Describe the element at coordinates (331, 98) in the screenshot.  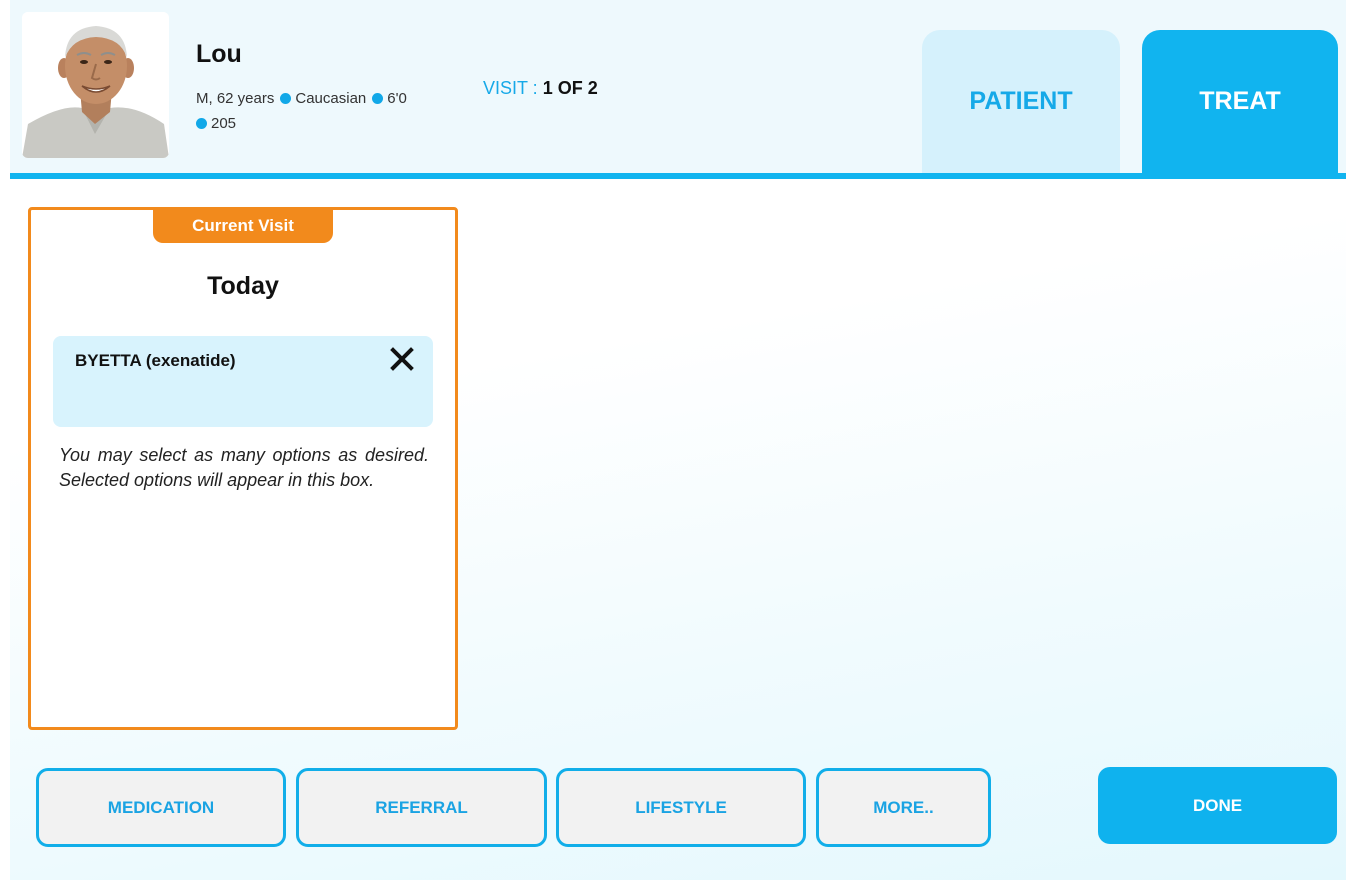
I see `patient-ethnicity: Caucasian` at that location.